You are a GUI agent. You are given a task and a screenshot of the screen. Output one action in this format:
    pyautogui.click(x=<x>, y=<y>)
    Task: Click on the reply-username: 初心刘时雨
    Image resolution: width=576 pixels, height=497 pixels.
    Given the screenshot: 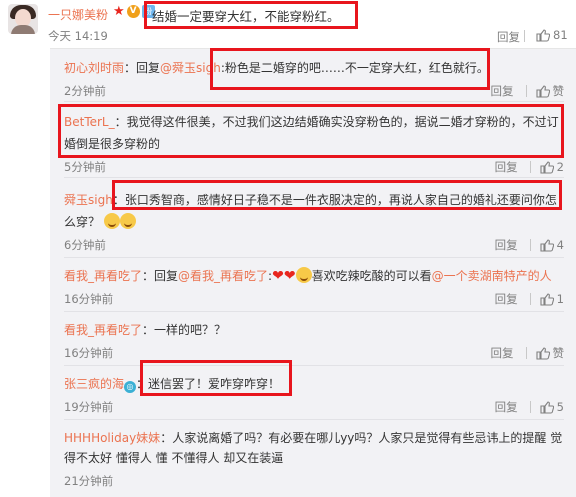 What is the action you would take?
    pyautogui.click(x=94, y=68)
    